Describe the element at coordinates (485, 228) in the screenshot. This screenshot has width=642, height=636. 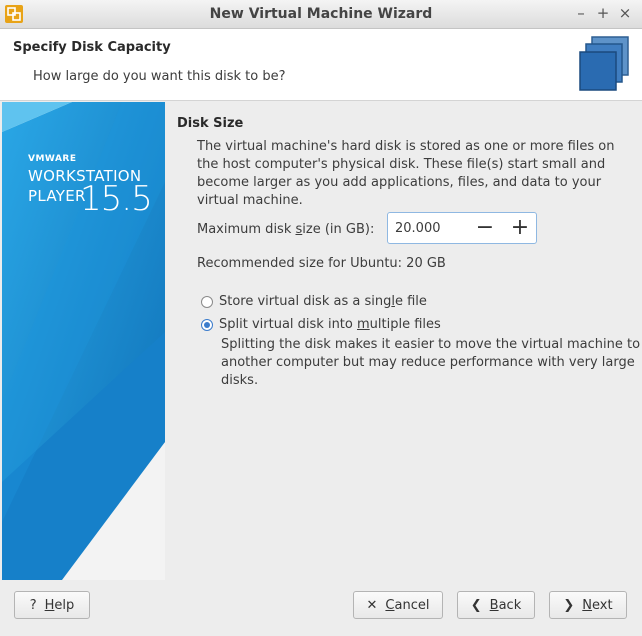
I see `decrease-icon: −` at that location.